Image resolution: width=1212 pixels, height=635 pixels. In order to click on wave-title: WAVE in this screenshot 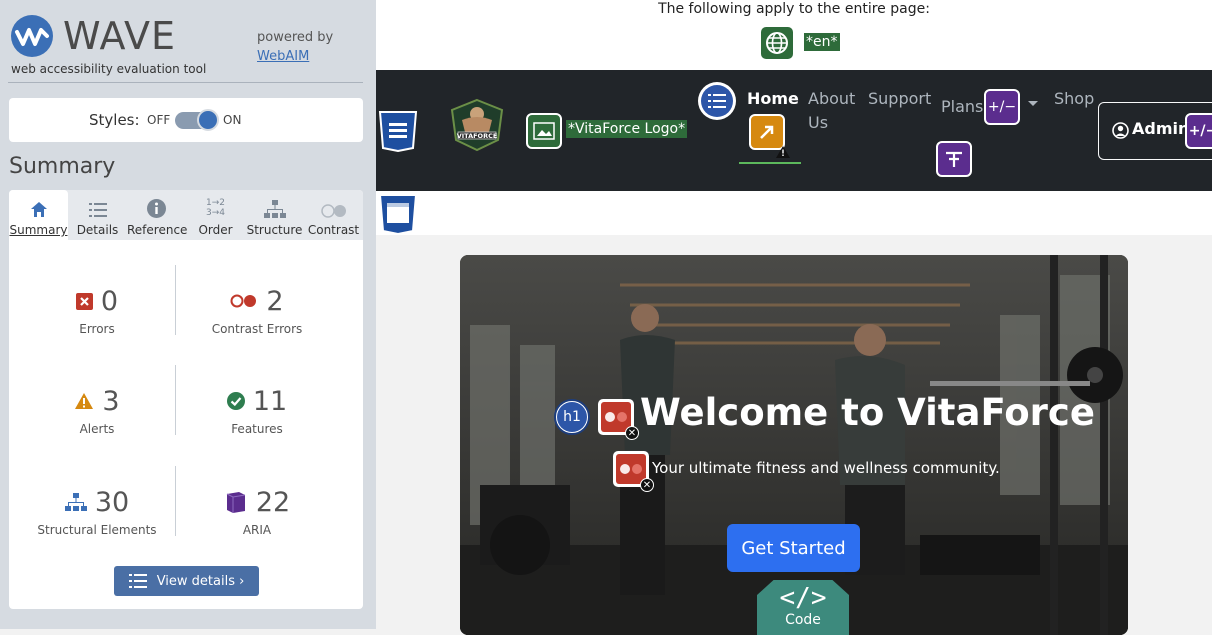, I will do `click(120, 36)`.